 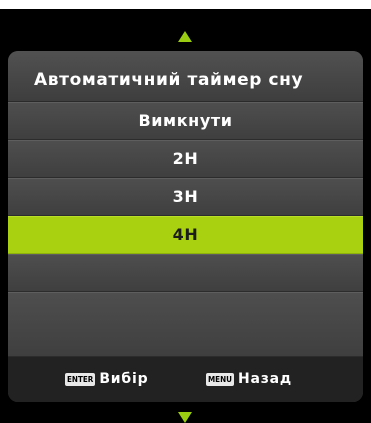 I want to click on option-4h: 4H, so click(x=185, y=235).